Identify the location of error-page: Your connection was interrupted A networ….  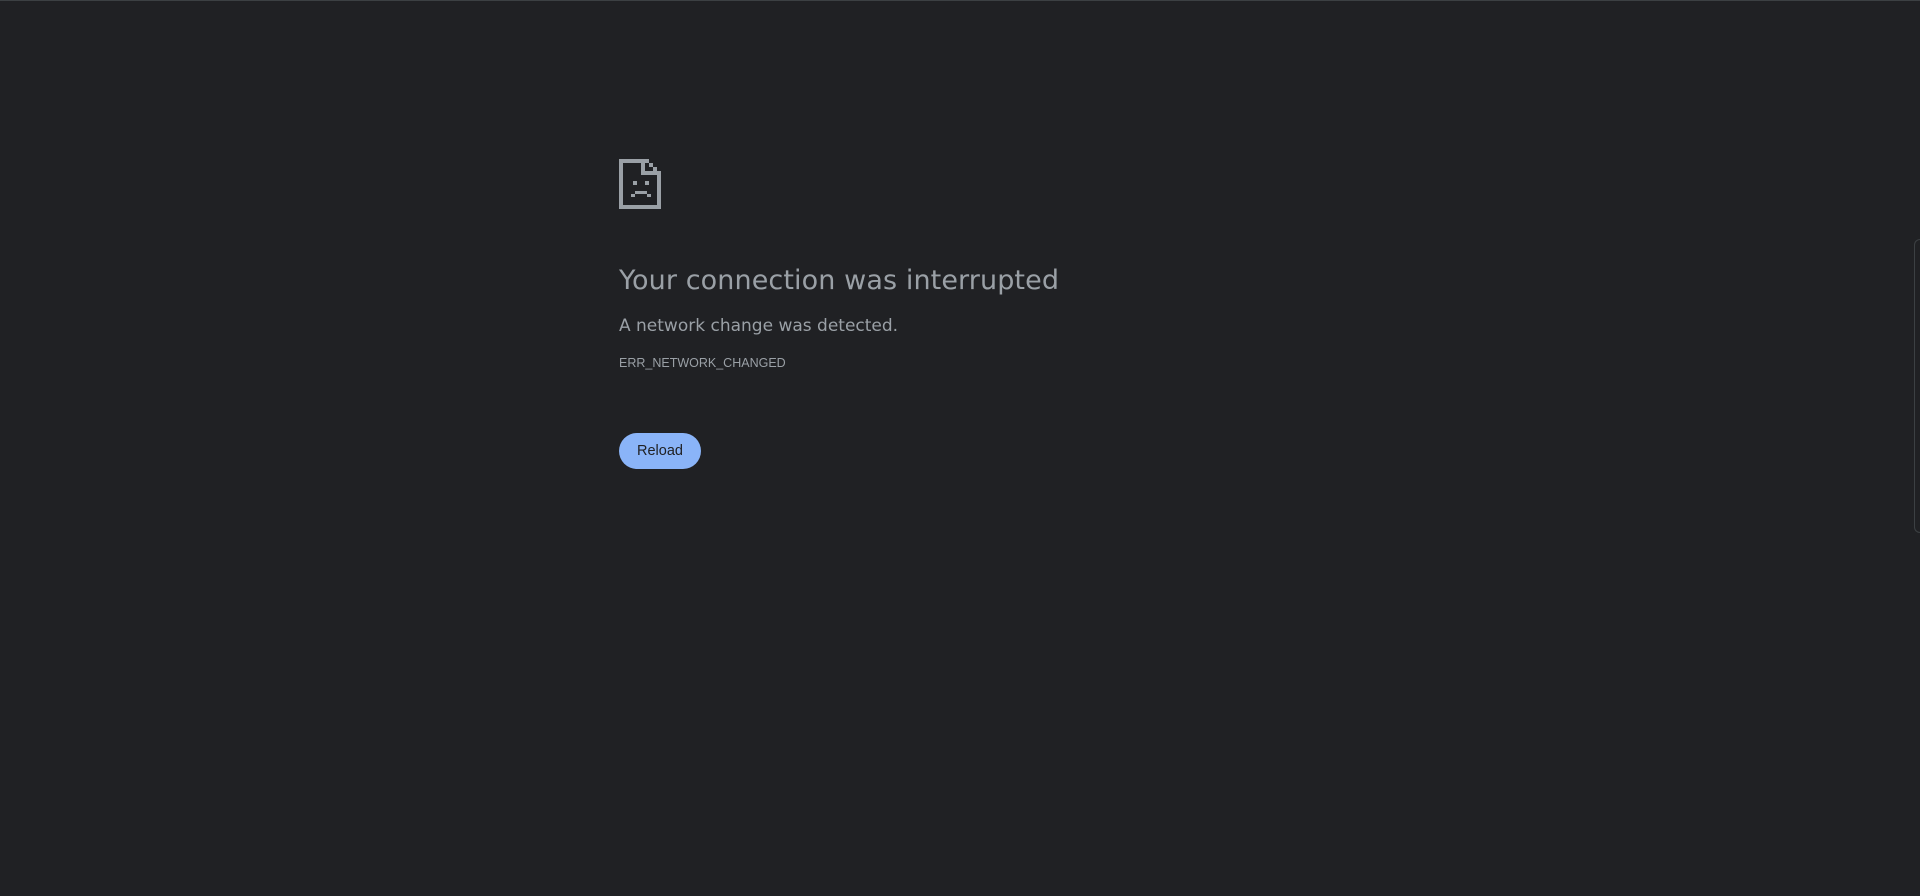
(969, 314).